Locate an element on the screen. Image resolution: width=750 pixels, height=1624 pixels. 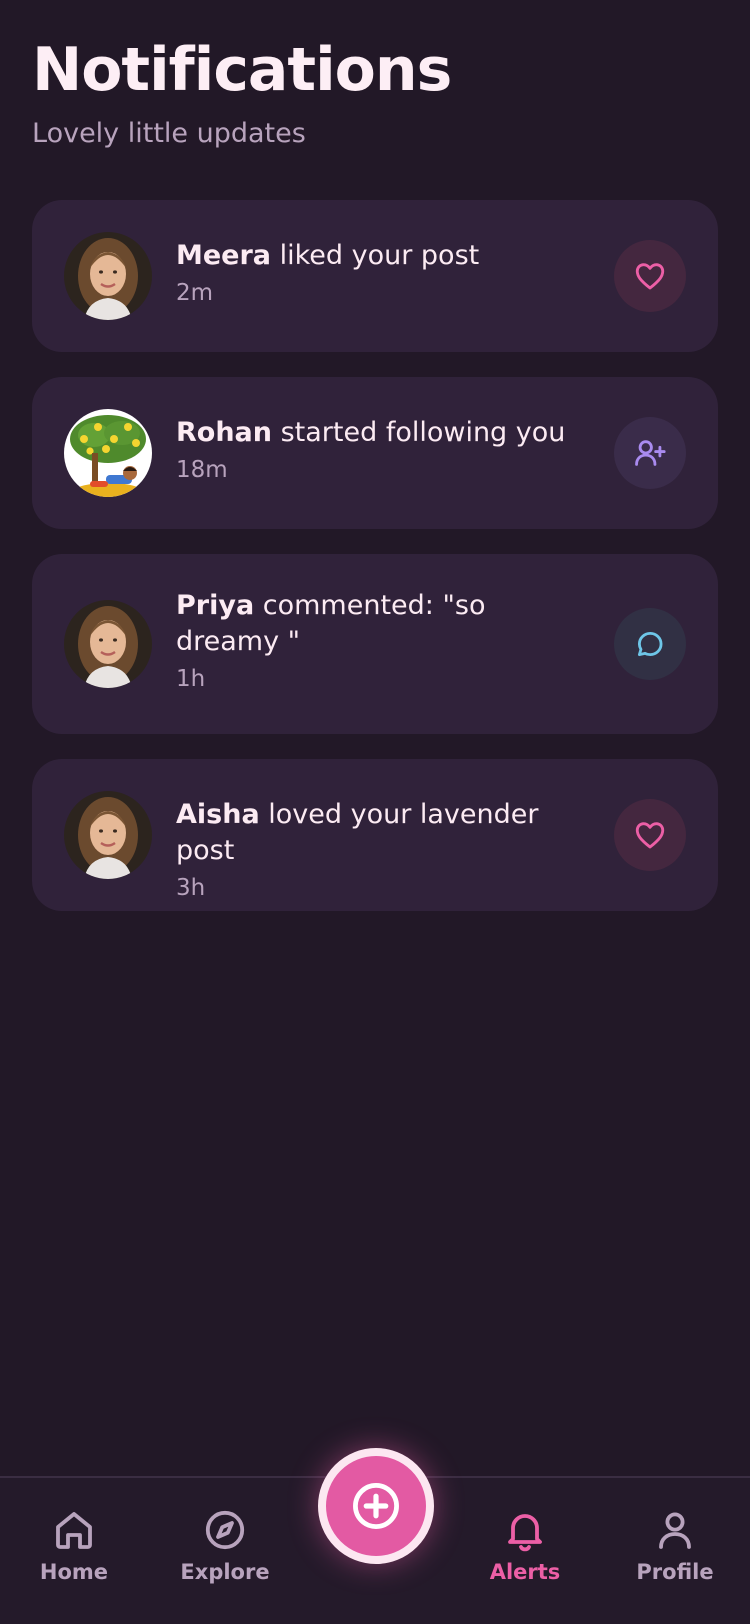
bell-icon is located at coordinates (525, 1533).